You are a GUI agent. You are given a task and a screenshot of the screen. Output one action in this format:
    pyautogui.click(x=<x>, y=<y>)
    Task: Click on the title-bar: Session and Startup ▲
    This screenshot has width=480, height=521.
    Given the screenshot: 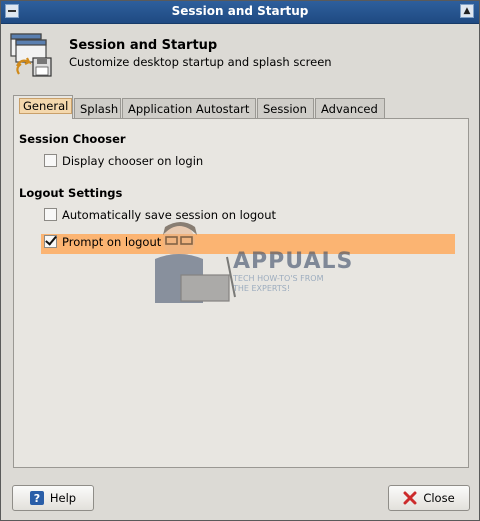 What is the action you would take?
    pyautogui.click(x=240, y=12)
    